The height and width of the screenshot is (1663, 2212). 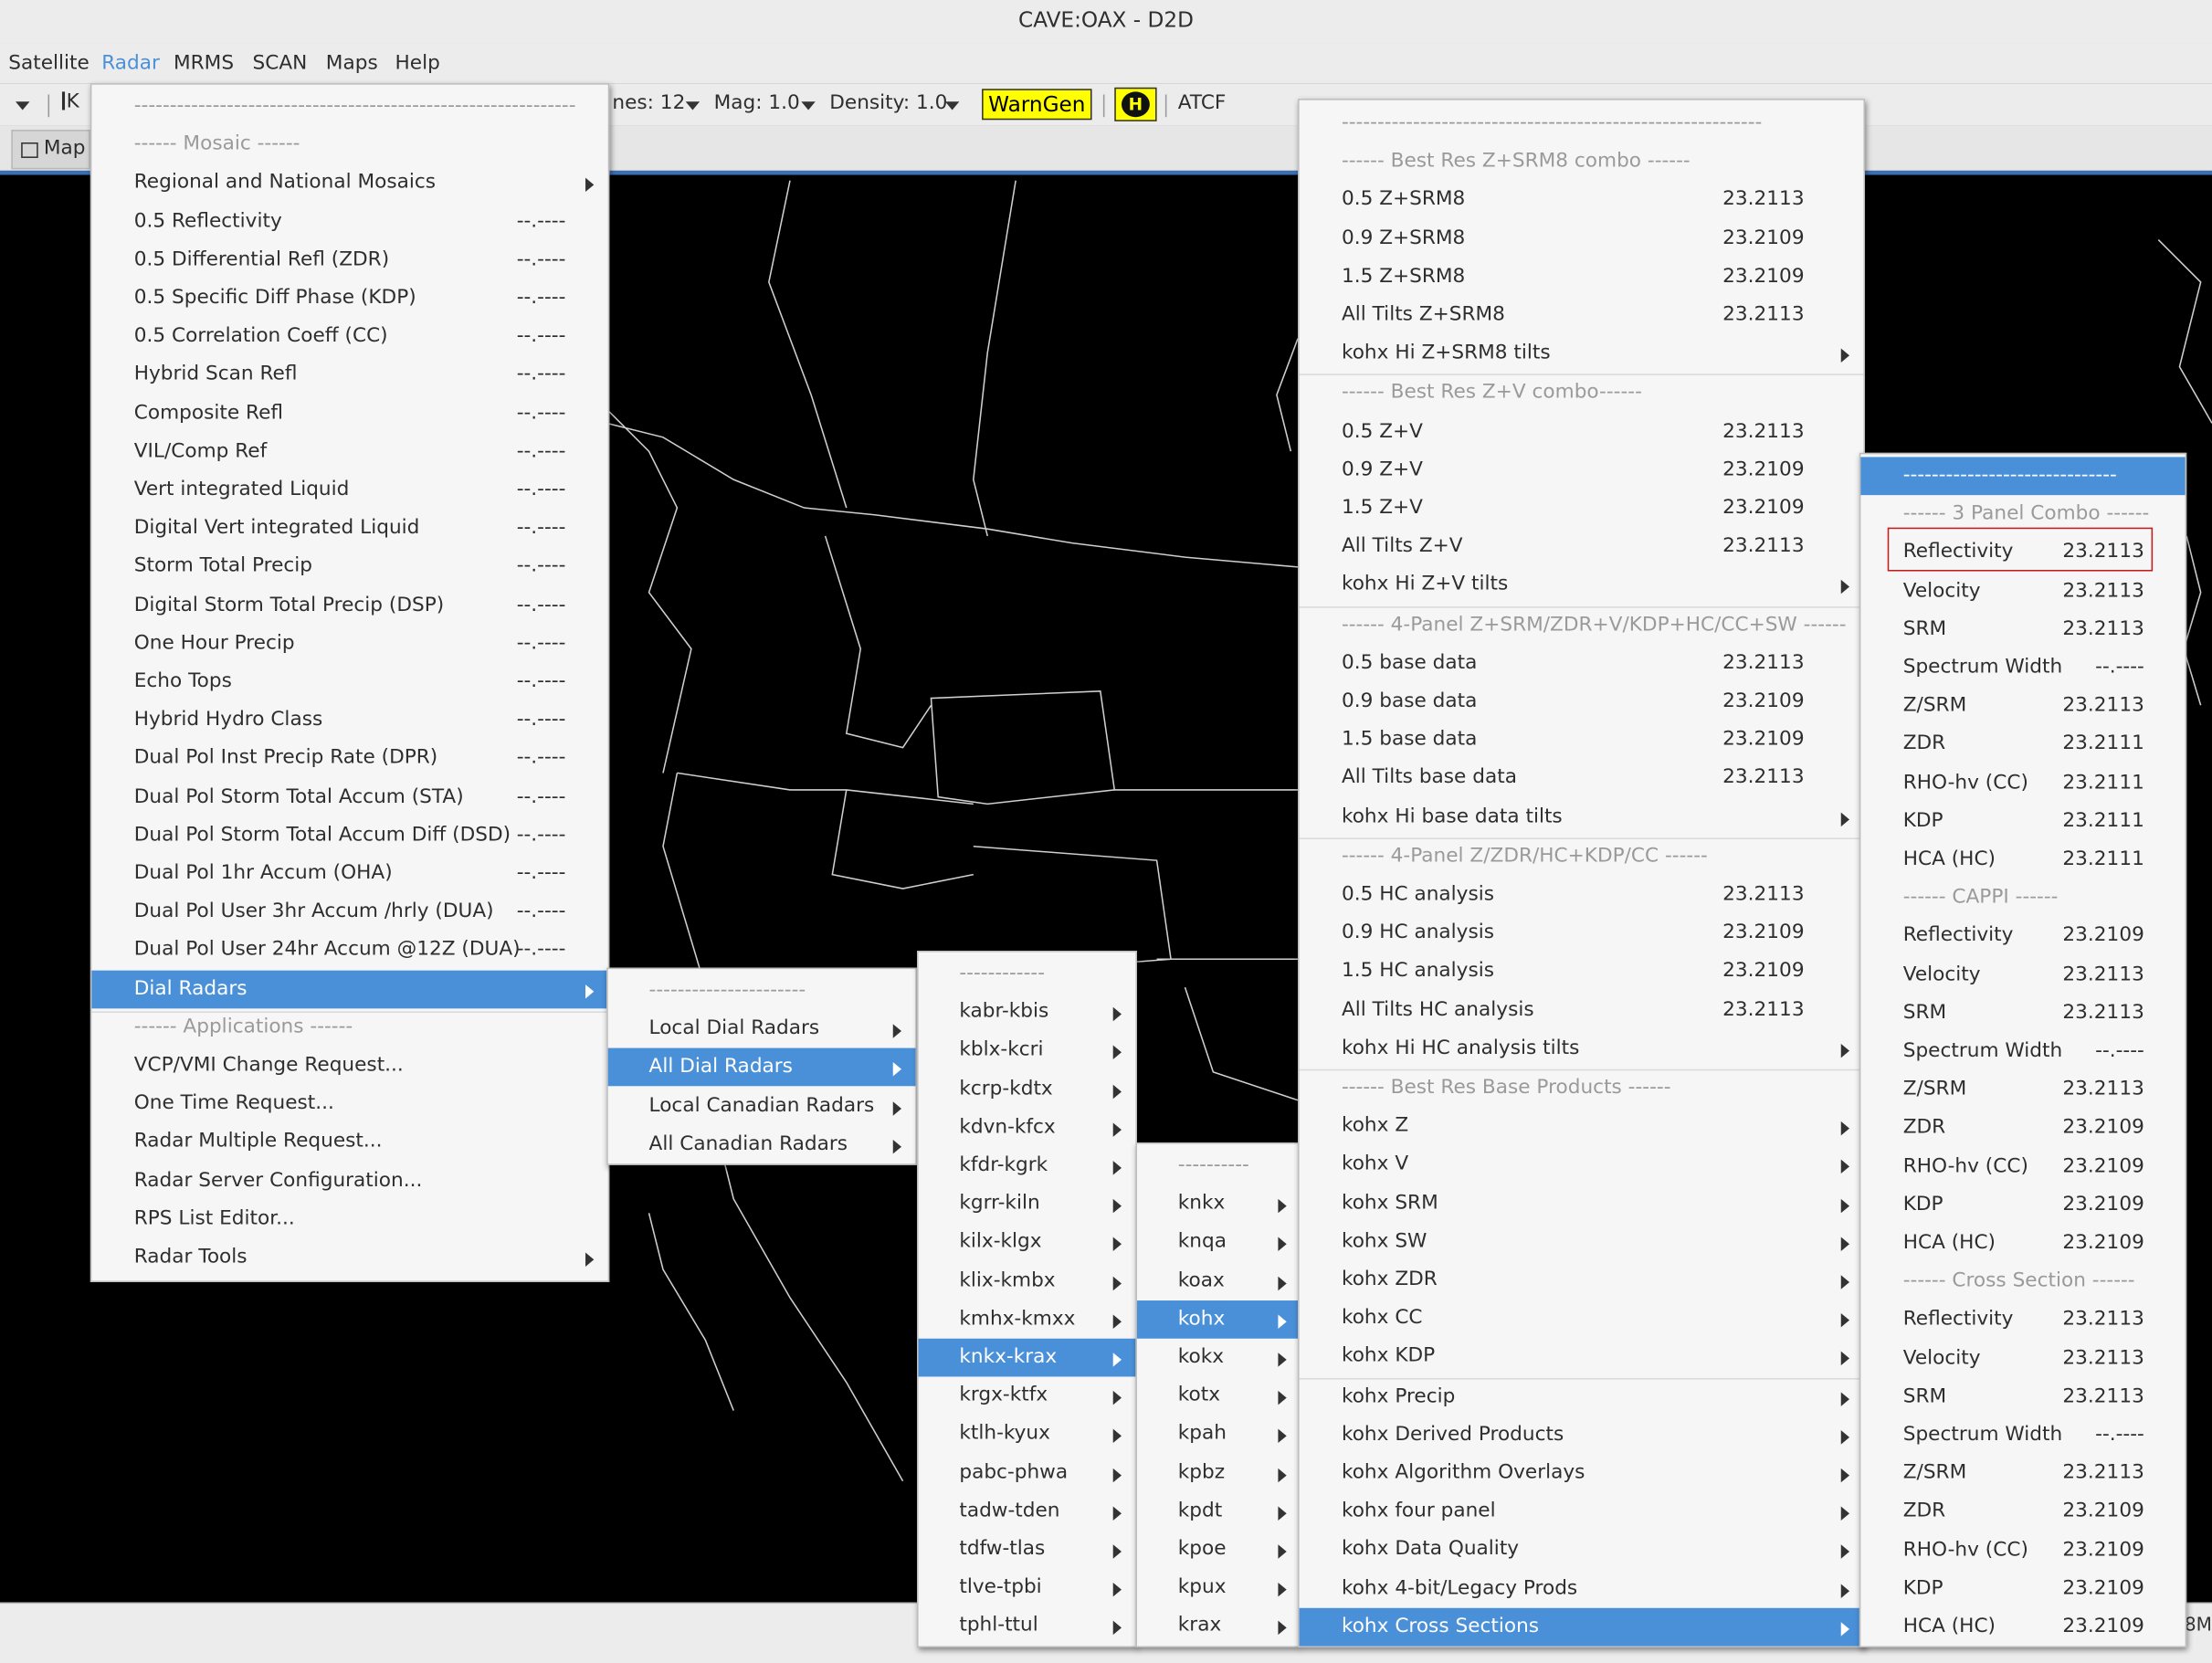 I want to click on kohx-menu-item: kohx V, so click(x=1582, y=1165).